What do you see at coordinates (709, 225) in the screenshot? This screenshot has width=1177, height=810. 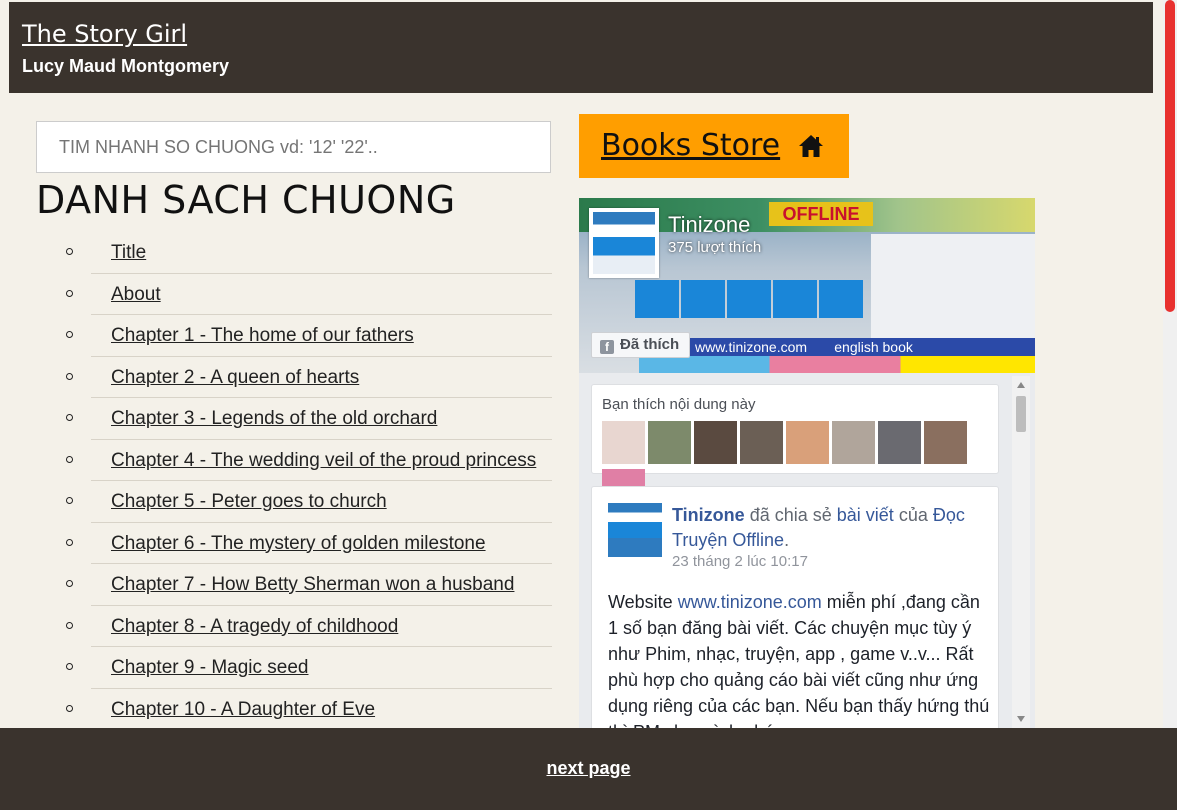 I see `page-name-link: Tinizone` at bounding box center [709, 225].